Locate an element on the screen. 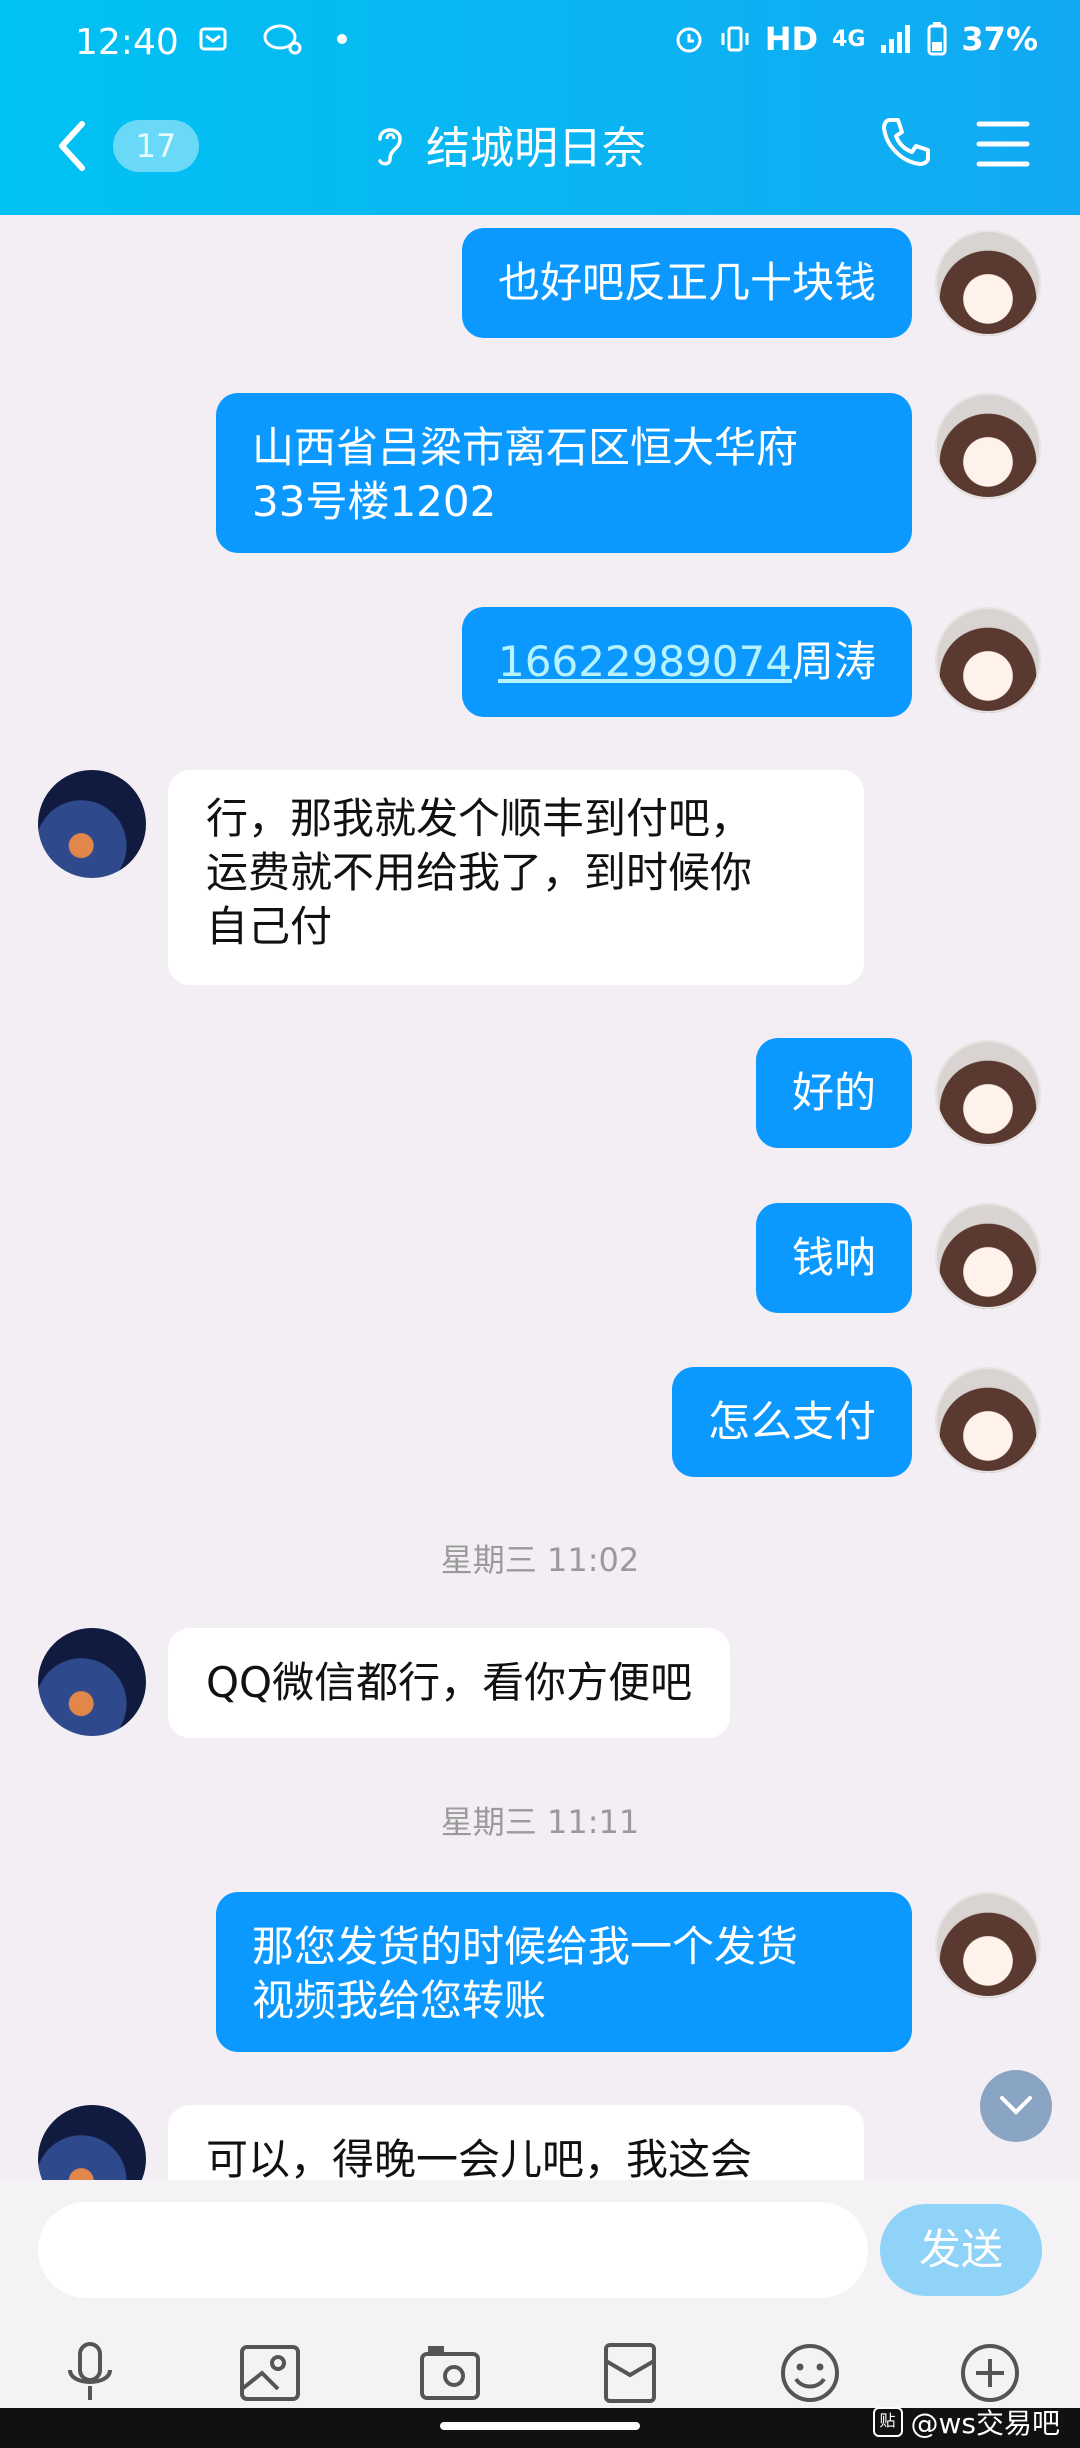 This screenshot has width=1080, height=2448. battery-icon is located at coordinates (937, 39).